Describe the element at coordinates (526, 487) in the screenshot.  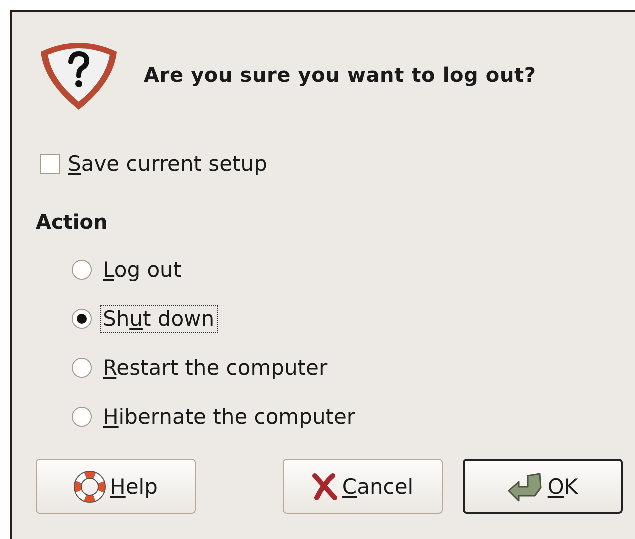
I see `arrow-icon` at that location.